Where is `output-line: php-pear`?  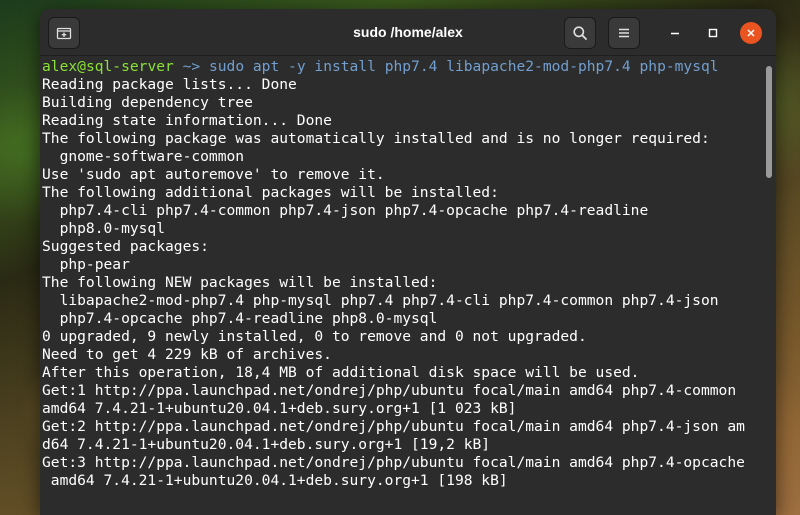
output-line: php-pear is located at coordinates (86, 264).